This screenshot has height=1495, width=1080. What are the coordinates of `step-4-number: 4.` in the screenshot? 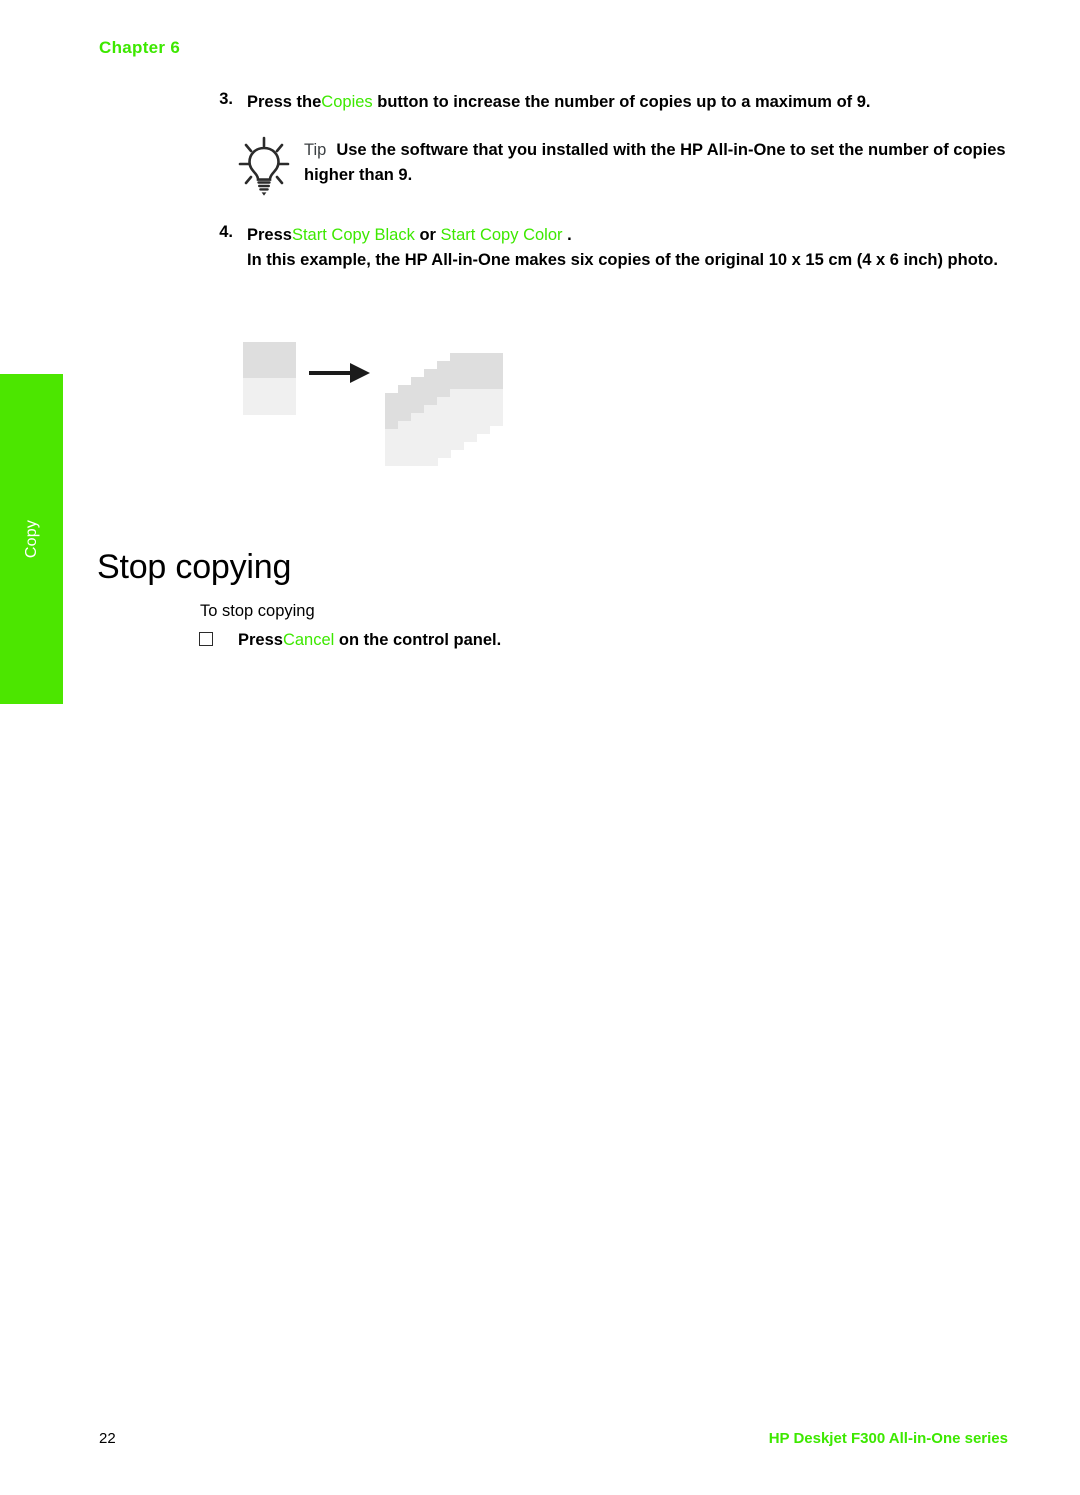 It's located at (226, 232).